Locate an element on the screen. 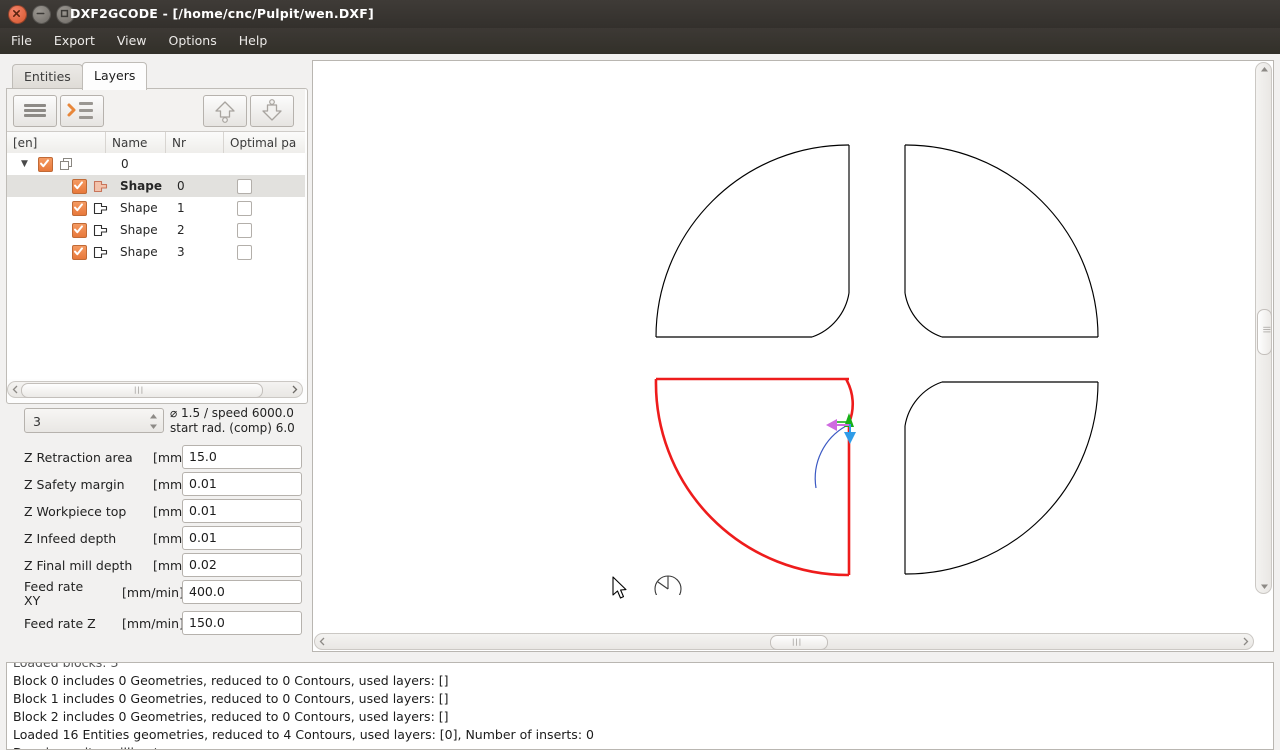 This screenshot has height=750, width=1280. menu-bar: File Export View Options Help is located at coordinates (640, 41).